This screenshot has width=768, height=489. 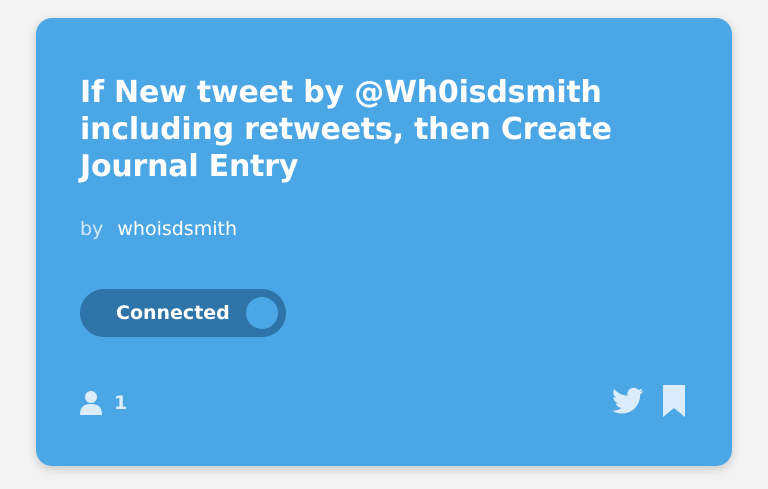 I want to click on twitter-icon, so click(x=628, y=400).